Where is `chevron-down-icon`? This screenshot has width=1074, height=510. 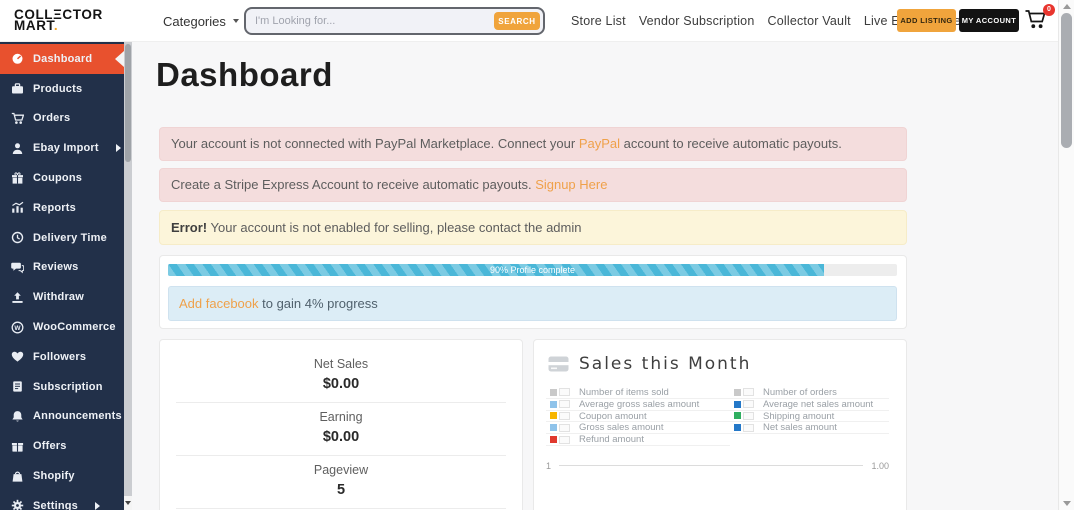
chevron-down-icon is located at coordinates (235, 21).